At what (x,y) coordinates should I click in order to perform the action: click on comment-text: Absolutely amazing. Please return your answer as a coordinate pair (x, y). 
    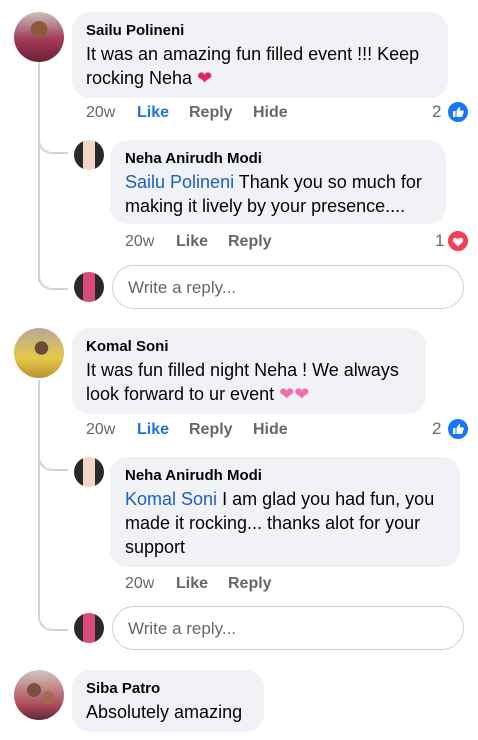
    Looking at the image, I should click on (164, 712).